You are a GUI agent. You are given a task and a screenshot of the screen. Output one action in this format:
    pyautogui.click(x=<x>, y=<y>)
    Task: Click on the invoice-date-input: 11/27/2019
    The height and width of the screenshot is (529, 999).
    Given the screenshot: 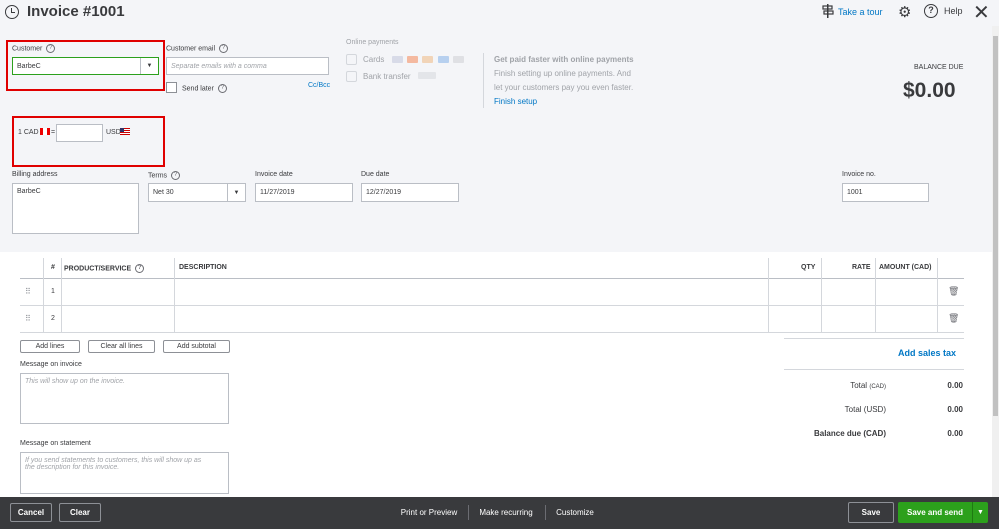 What is the action you would take?
    pyautogui.click(x=304, y=192)
    